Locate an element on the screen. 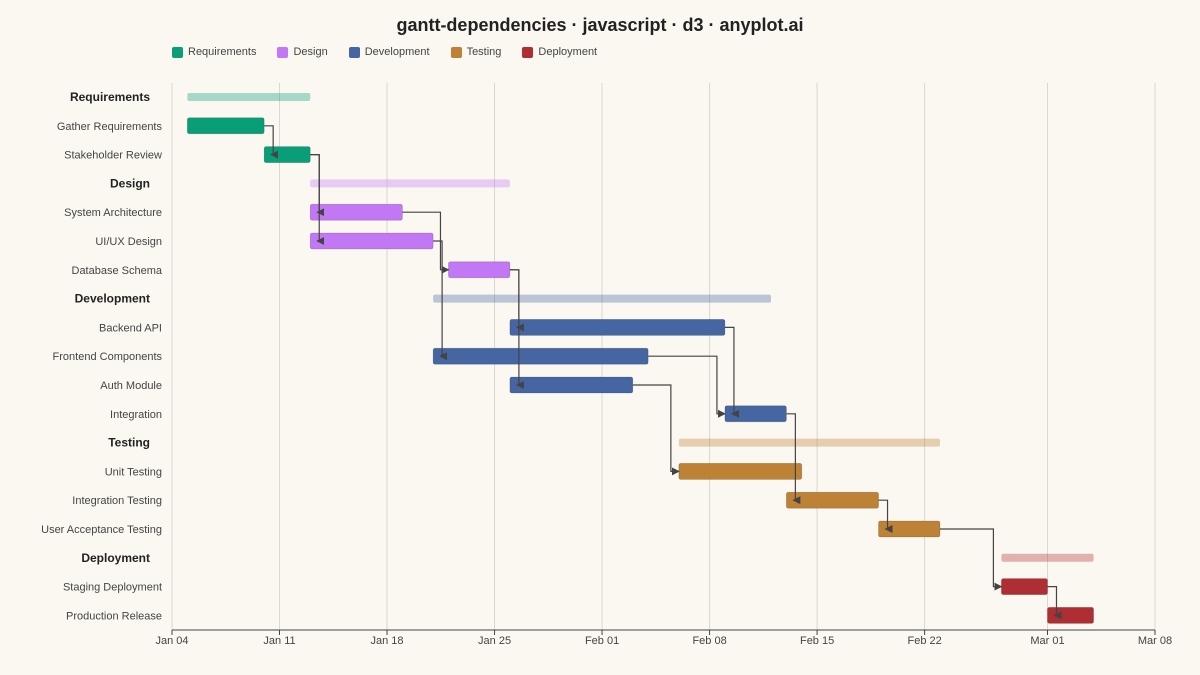  x-tick-label: Jan 25 is located at coordinates (494, 641).